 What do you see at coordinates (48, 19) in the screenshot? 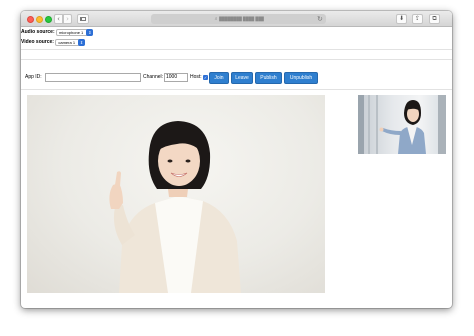
I see `maximize-window-button` at bounding box center [48, 19].